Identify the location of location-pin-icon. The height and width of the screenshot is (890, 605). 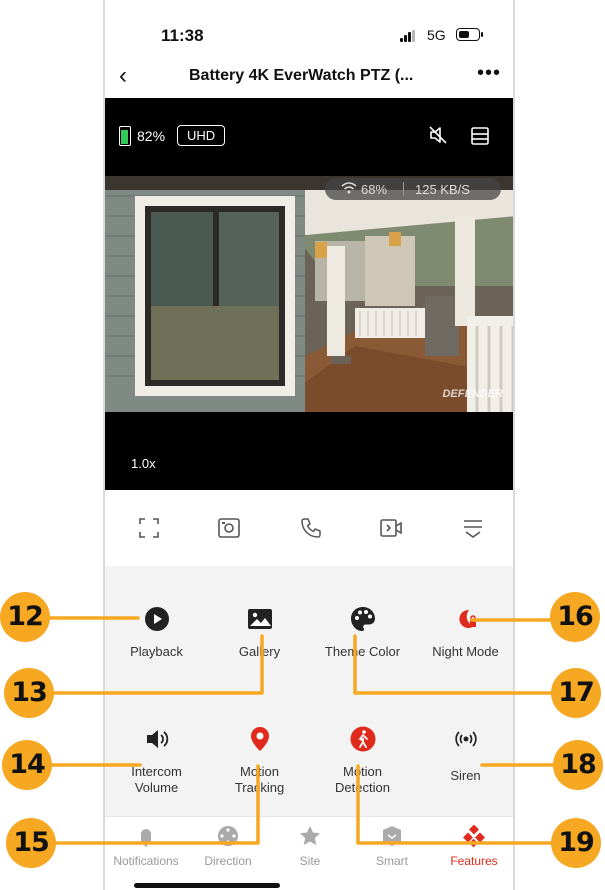
(259, 739).